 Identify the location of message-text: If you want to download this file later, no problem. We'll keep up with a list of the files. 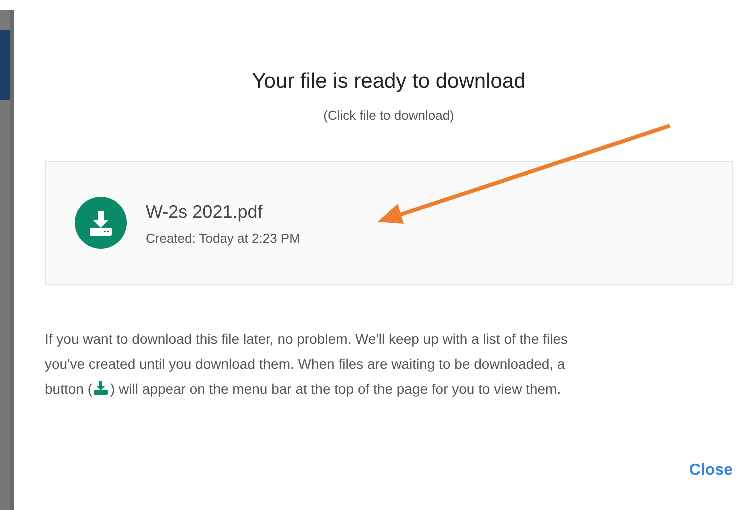
(306, 339).